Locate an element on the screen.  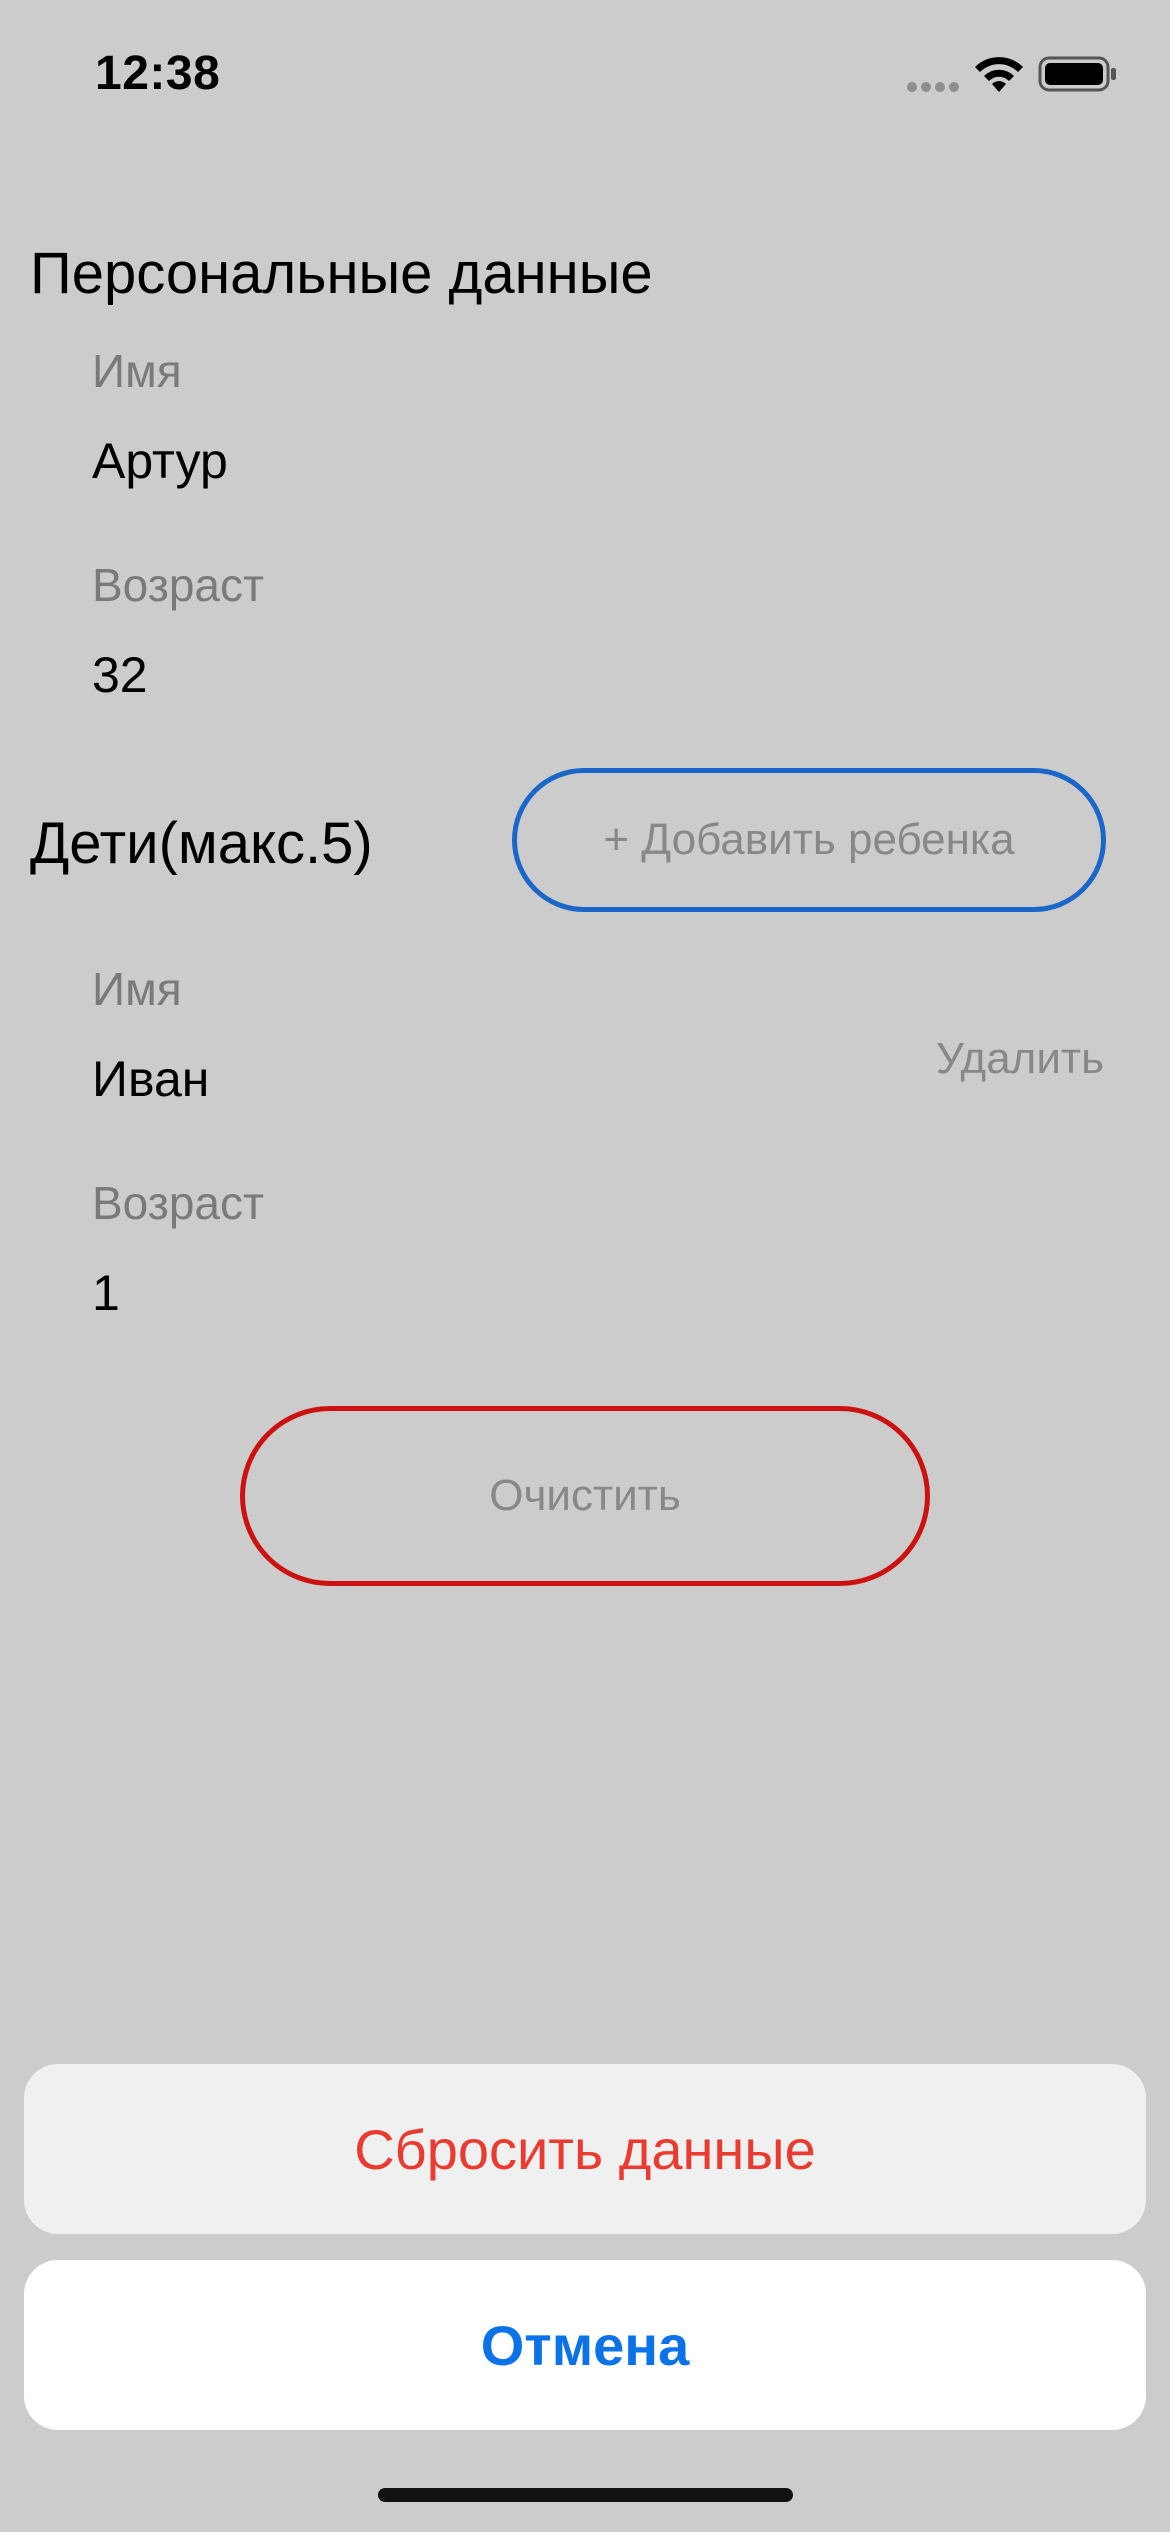
cancel-button-label: Отмена is located at coordinates (585, 2345).